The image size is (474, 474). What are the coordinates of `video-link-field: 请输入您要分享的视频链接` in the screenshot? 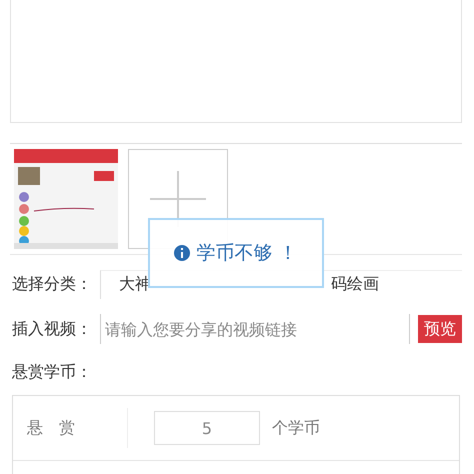 It's located at (255, 329).